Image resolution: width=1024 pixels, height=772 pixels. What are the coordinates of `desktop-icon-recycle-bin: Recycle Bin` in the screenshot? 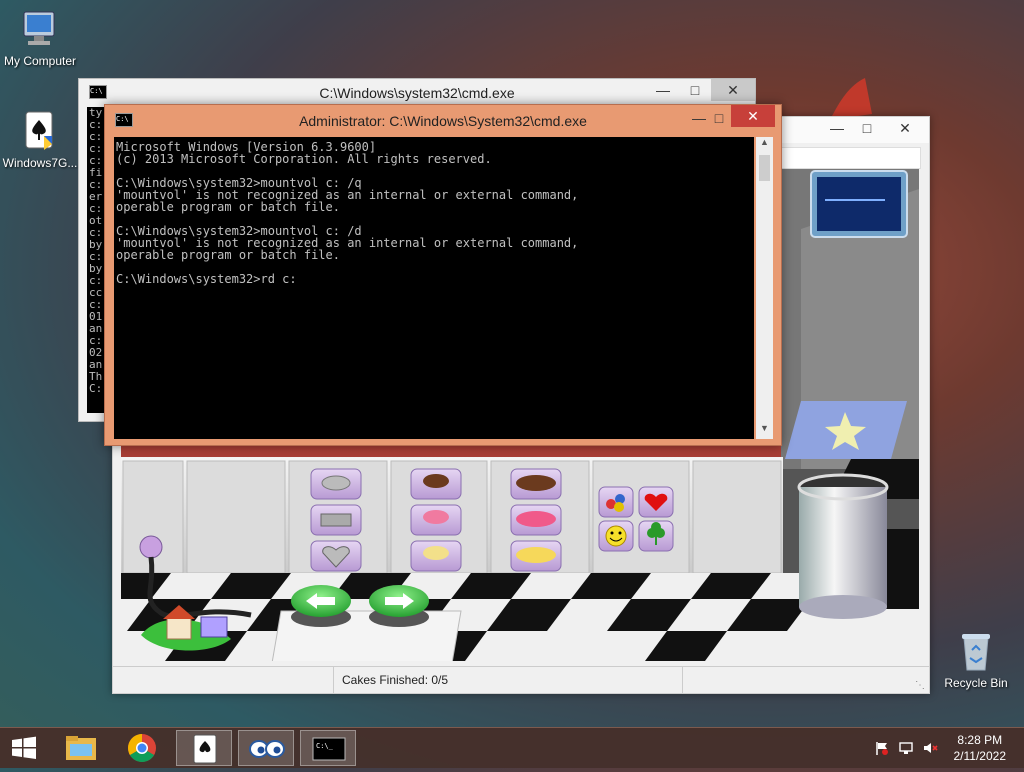 It's located at (976, 660).